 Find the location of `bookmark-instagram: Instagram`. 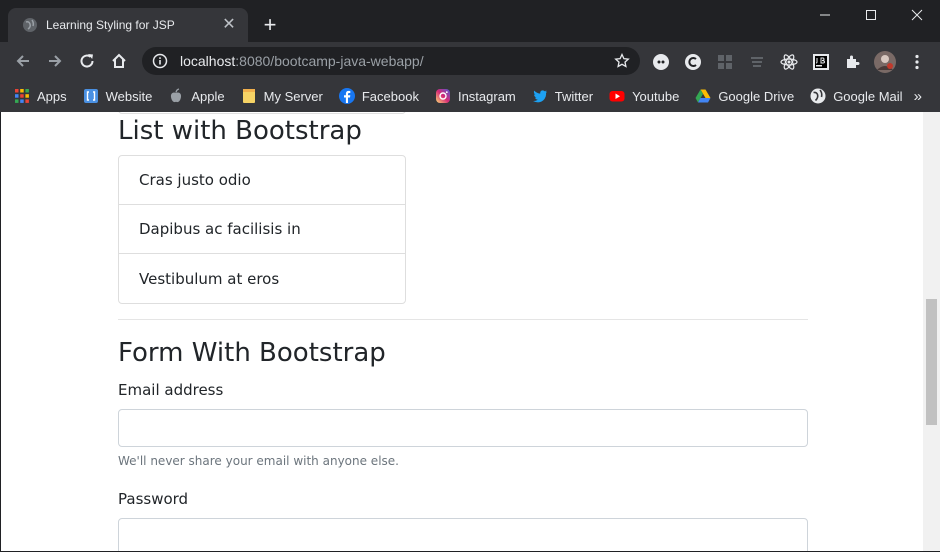

bookmark-instagram: Instagram is located at coordinates (475, 96).